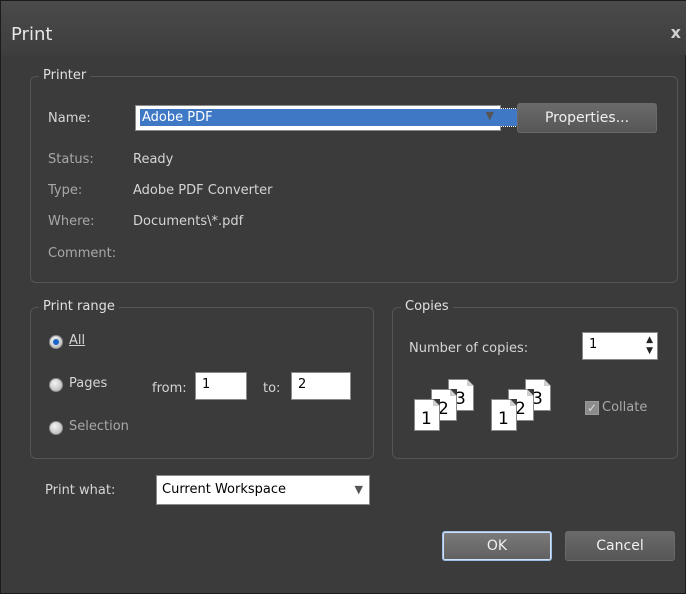  What do you see at coordinates (593, 344) in the screenshot?
I see `copies-value: 1` at bounding box center [593, 344].